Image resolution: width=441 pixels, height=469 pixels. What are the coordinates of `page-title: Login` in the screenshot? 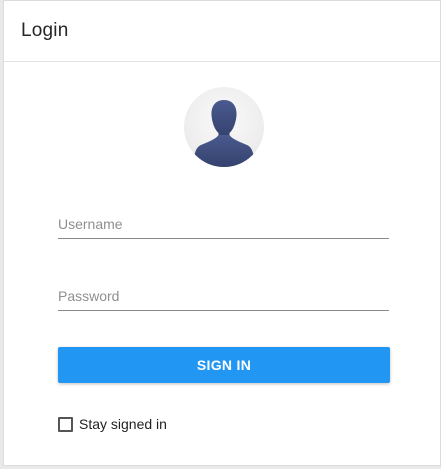 It's located at (45, 30).